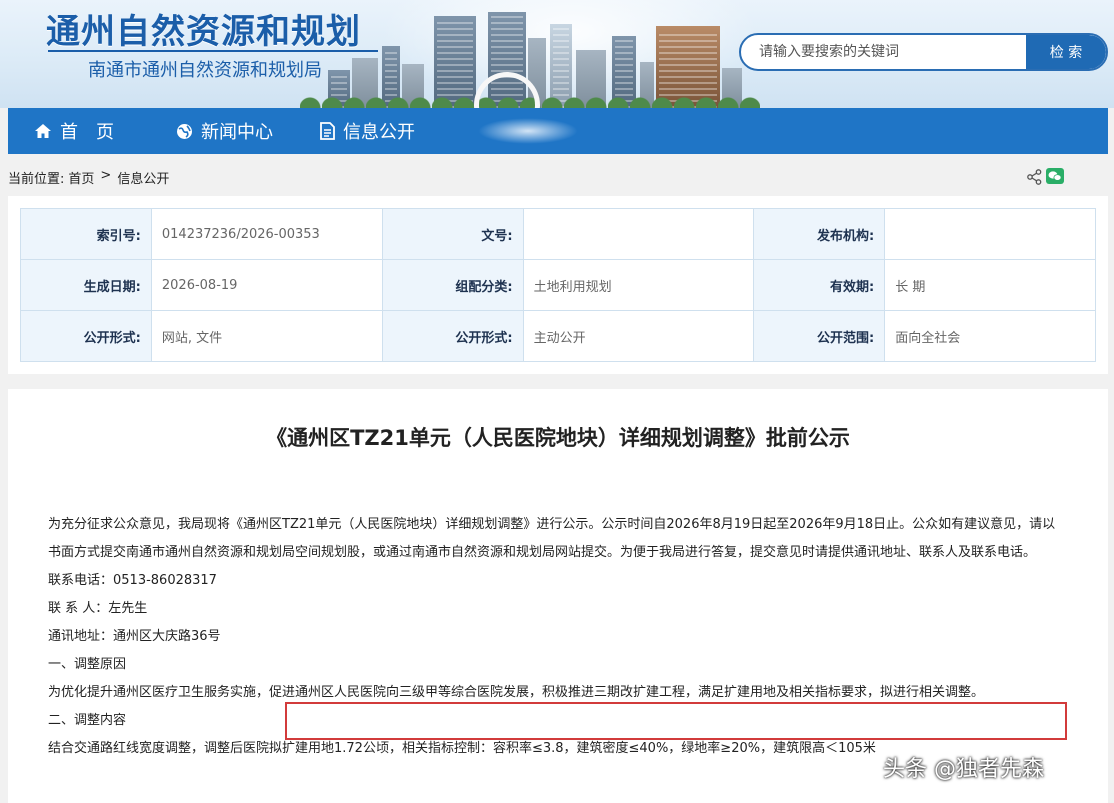 The width and height of the screenshot is (1114, 803). I want to click on article-paragraph: 通讯地址：通州区大庆路36号, so click(134, 636).